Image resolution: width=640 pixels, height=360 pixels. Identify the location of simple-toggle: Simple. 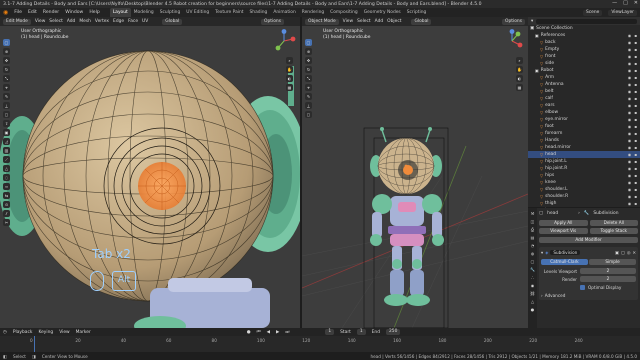
(612, 262).